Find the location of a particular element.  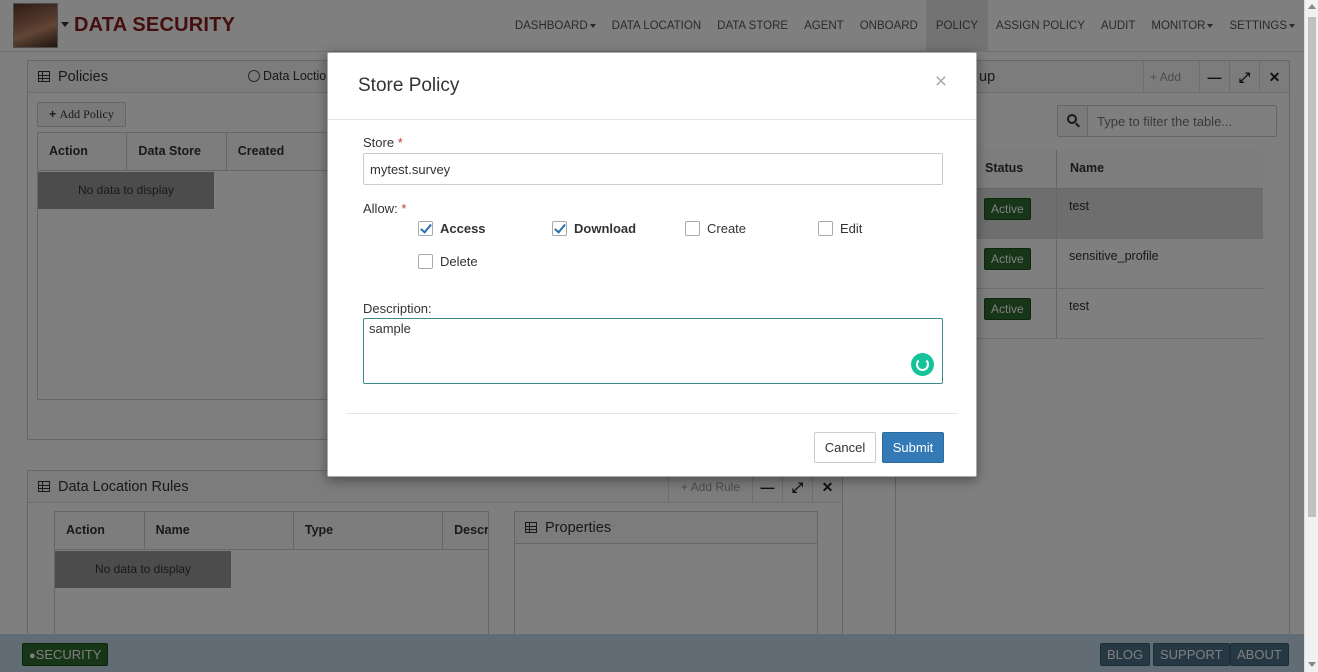

label-text: Allow: is located at coordinates (380, 208).